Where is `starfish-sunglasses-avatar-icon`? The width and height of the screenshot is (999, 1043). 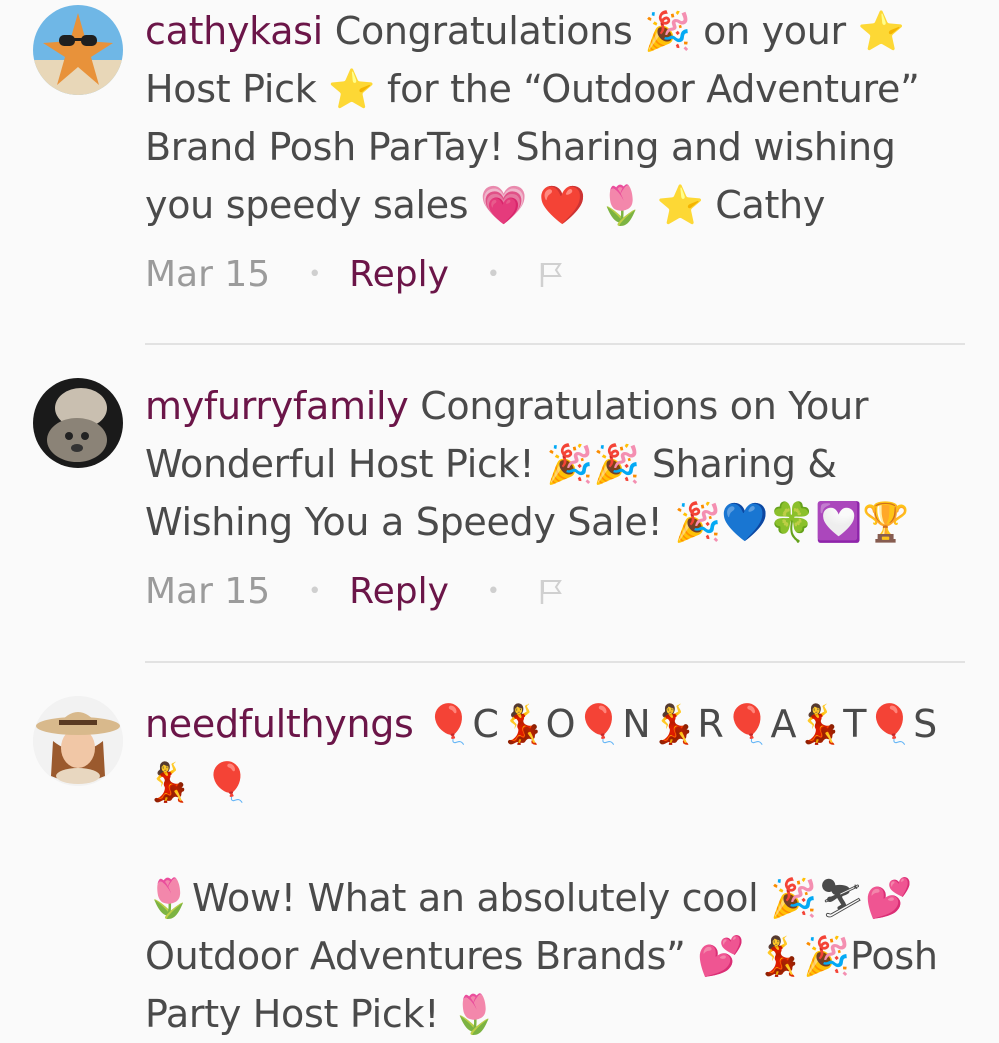 starfish-sunglasses-avatar-icon is located at coordinates (78, 50).